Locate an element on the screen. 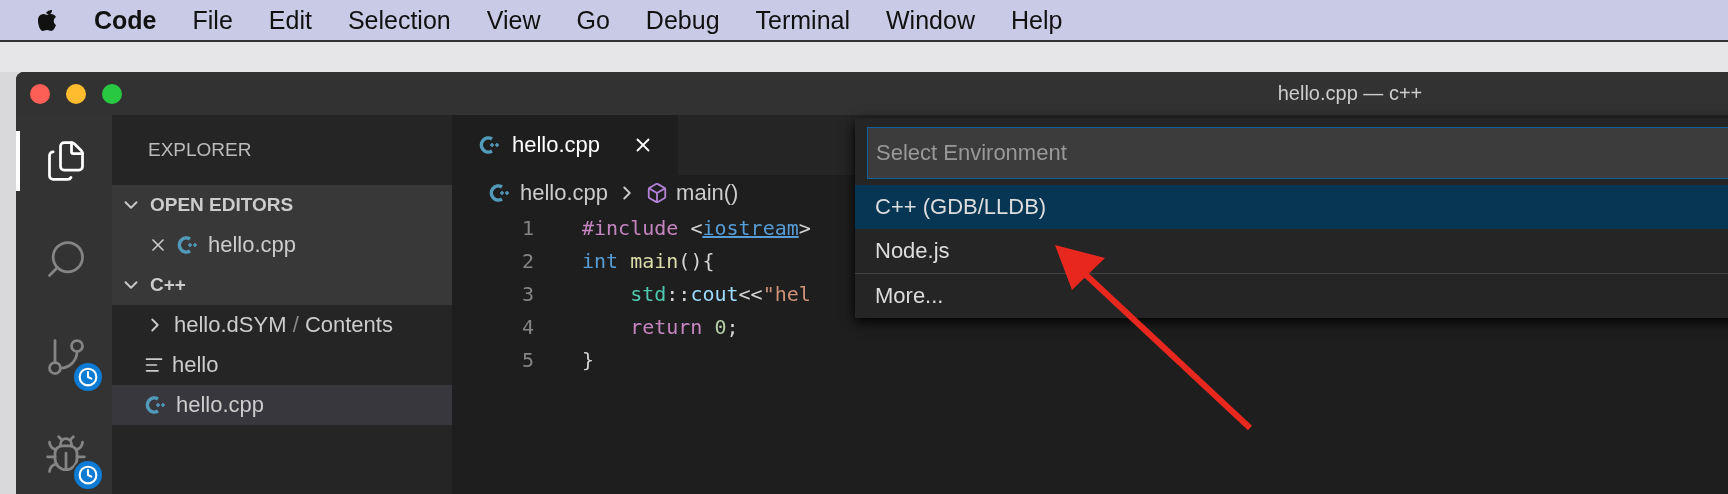  window-title: hello.cpp — c++ is located at coordinates (1350, 93).